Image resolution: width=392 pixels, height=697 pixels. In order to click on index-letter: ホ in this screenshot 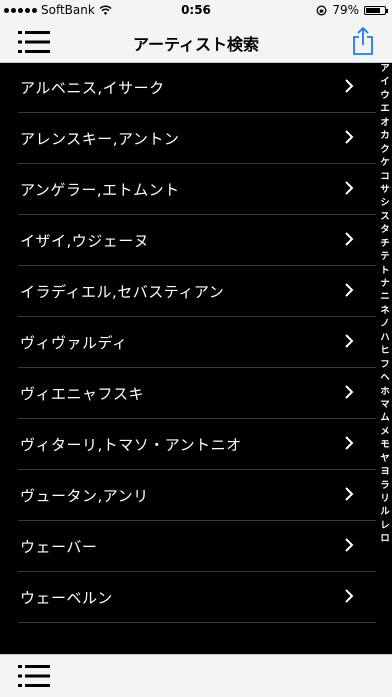, I will do `click(384, 391)`.